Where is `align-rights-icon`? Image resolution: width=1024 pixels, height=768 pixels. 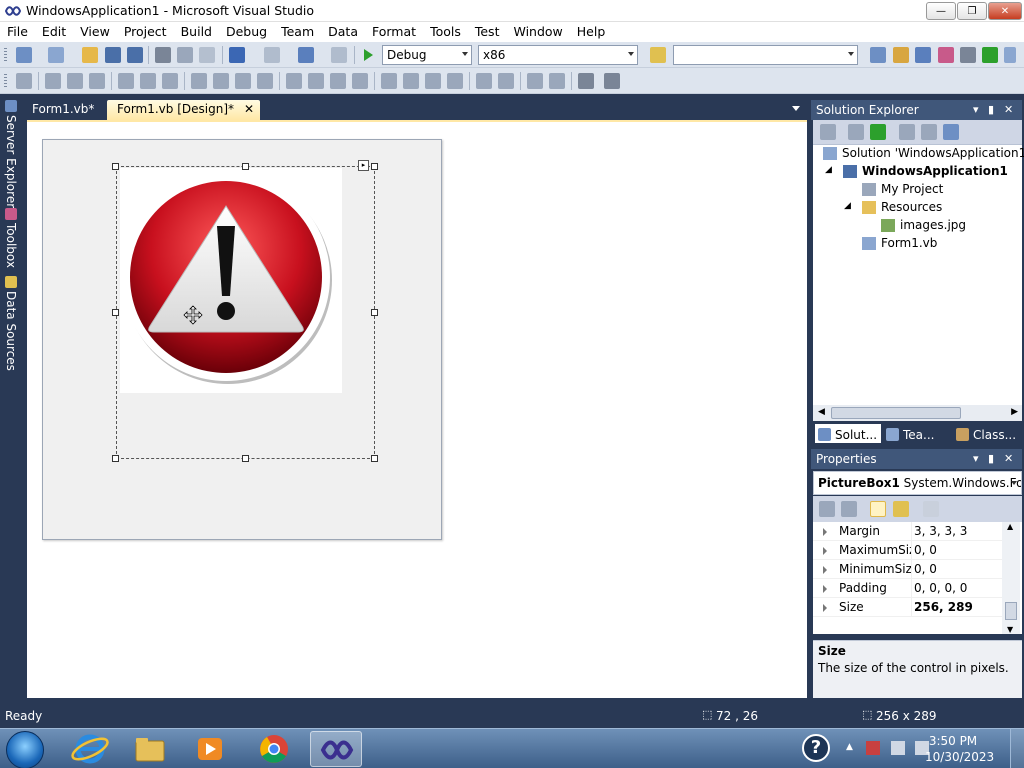
align-rights-icon is located at coordinates (97, 81).